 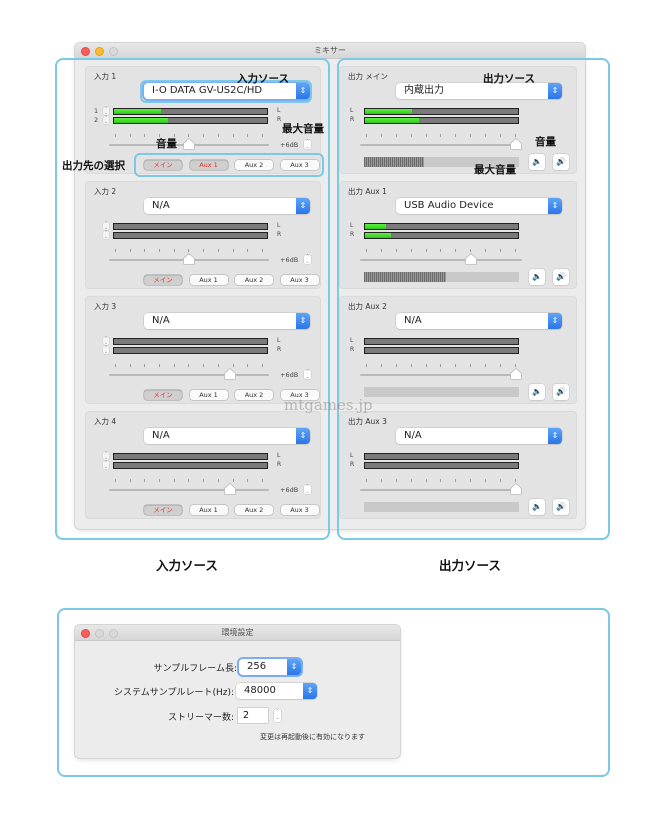 I want to click on zoom-button, so click(x=113, y=51).